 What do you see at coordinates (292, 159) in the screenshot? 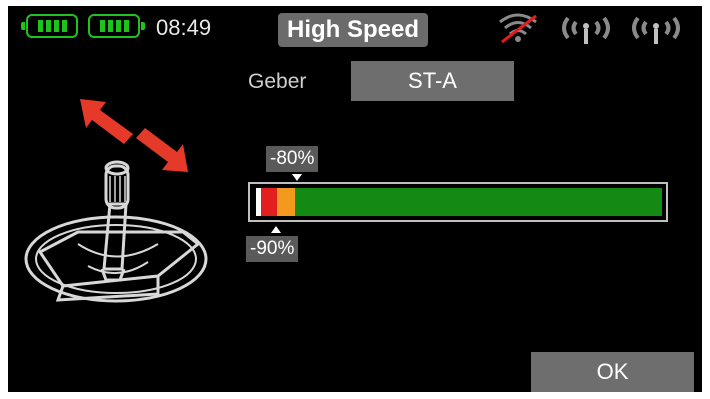
I see `upper-limit-label: -80%` at bounding box center [292, 159].